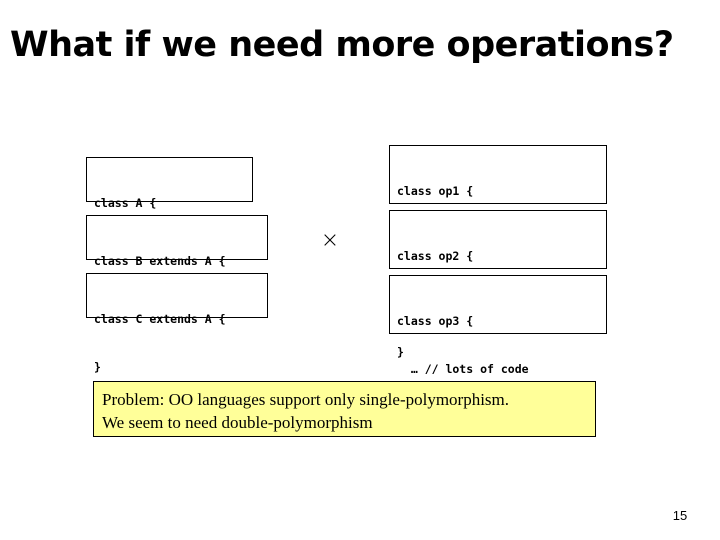 The image size is (720, 540). Describe the element at coordinates (435, 321) in the screenshot. I see `code-line: class op3 {` at that location.